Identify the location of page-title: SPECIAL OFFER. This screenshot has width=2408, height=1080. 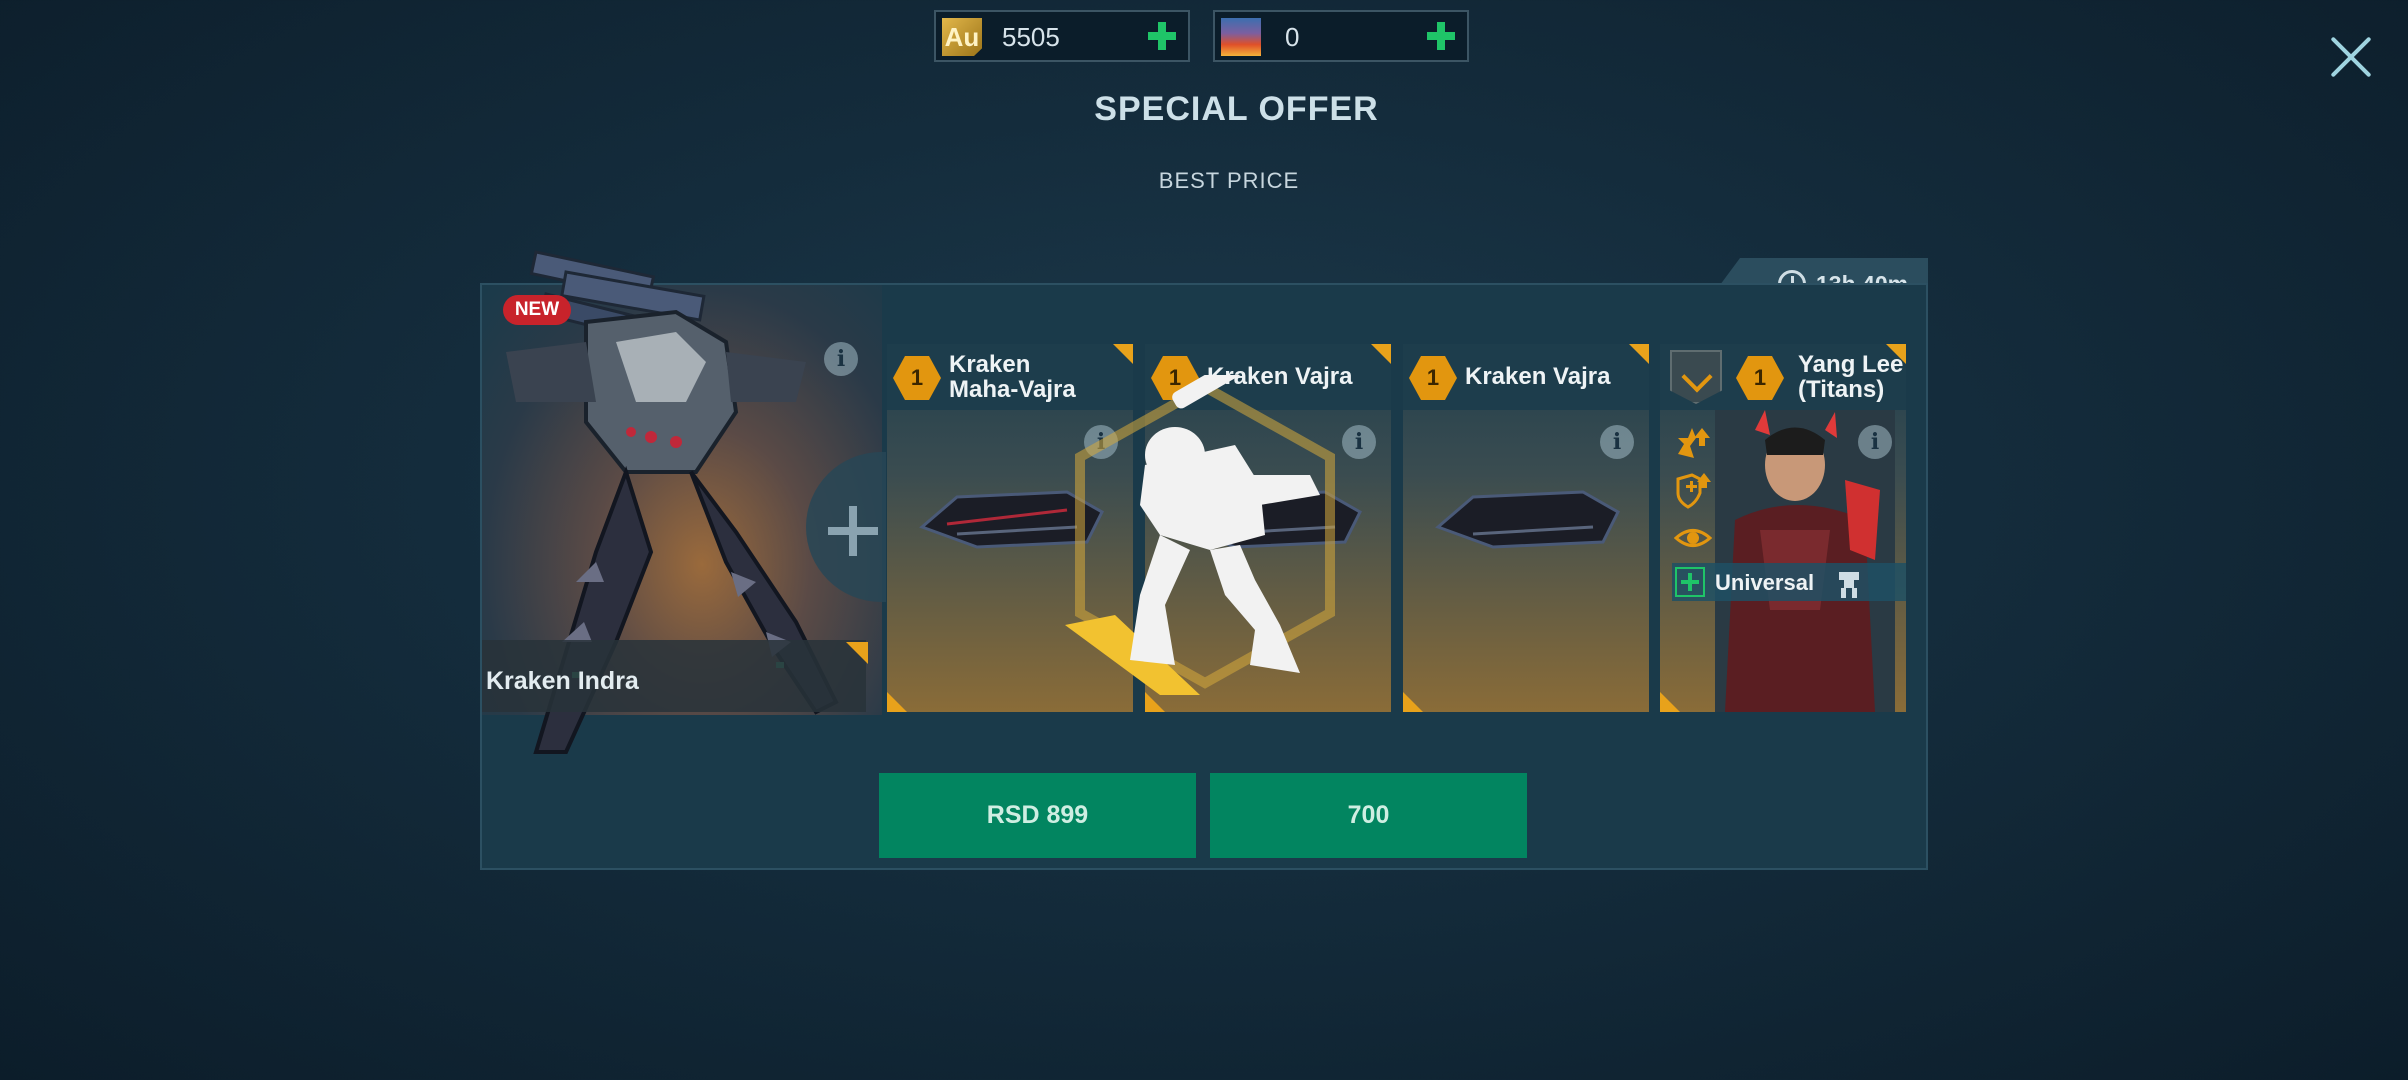
(1236, 109).